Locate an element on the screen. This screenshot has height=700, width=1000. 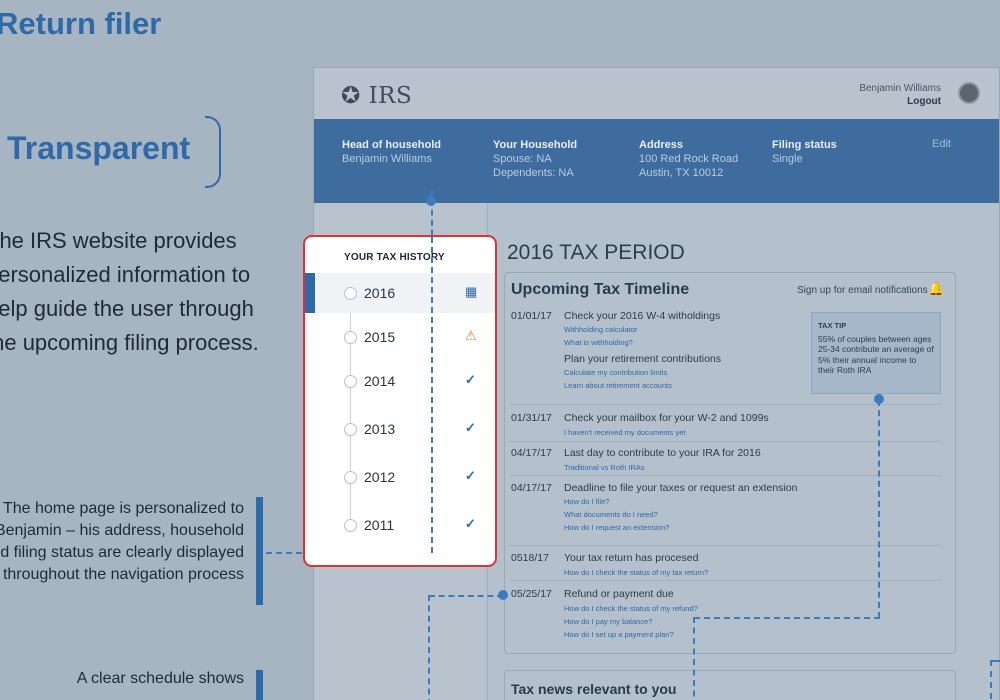
tax-history-heading: YOUR TAX HISTORY is located at coordinates (394, 257).